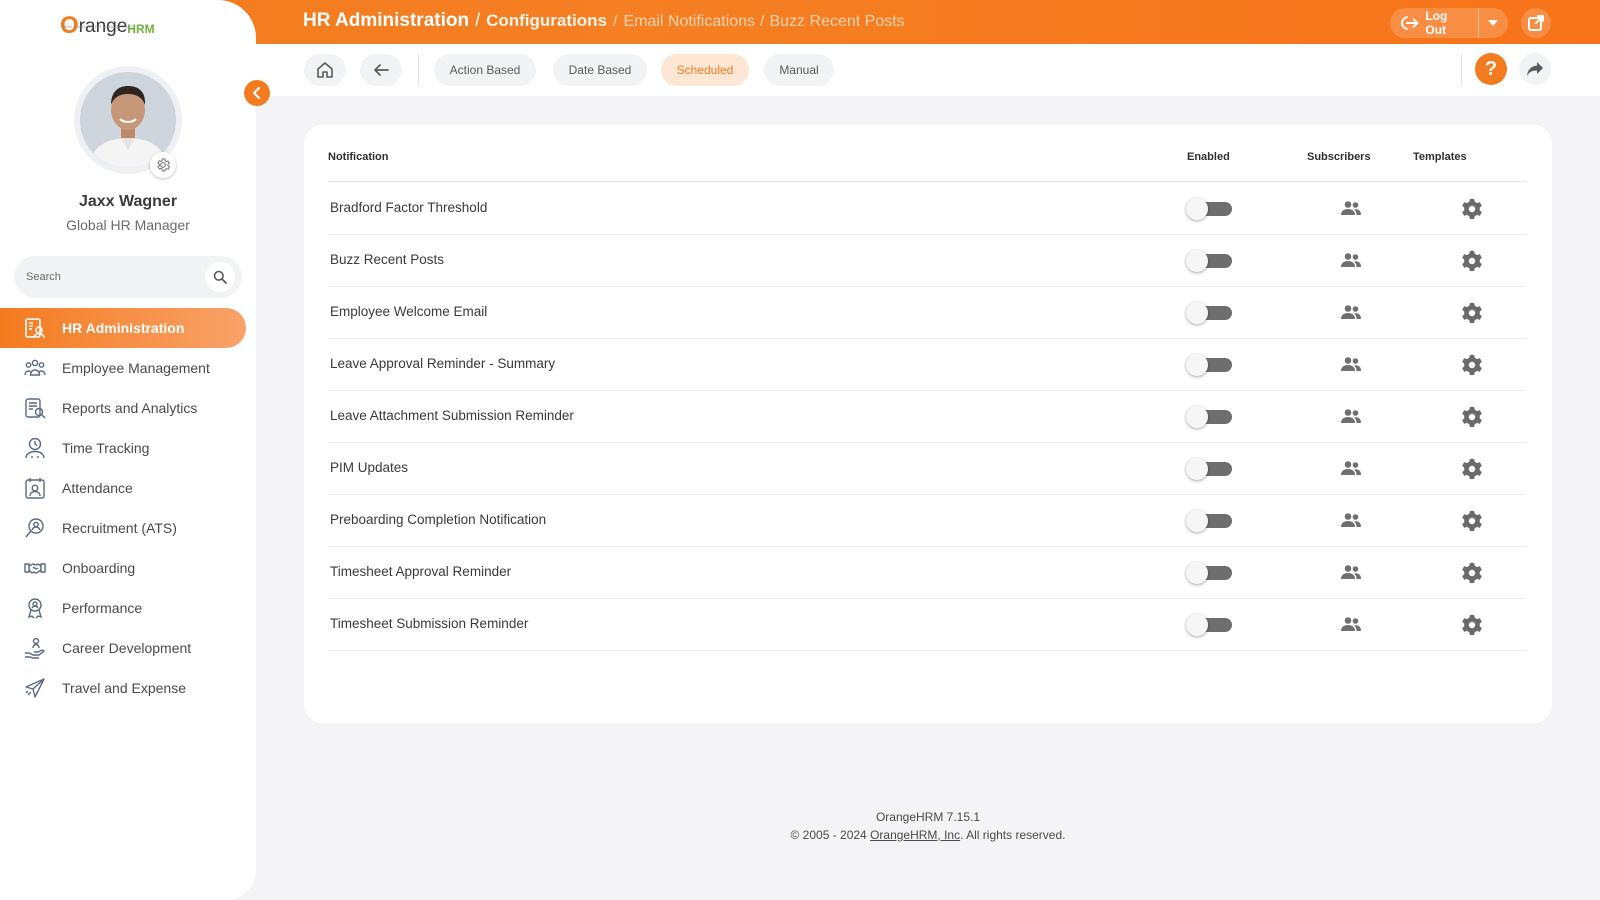  I want to click on sidebar-collapse-button, so click(257, 93).